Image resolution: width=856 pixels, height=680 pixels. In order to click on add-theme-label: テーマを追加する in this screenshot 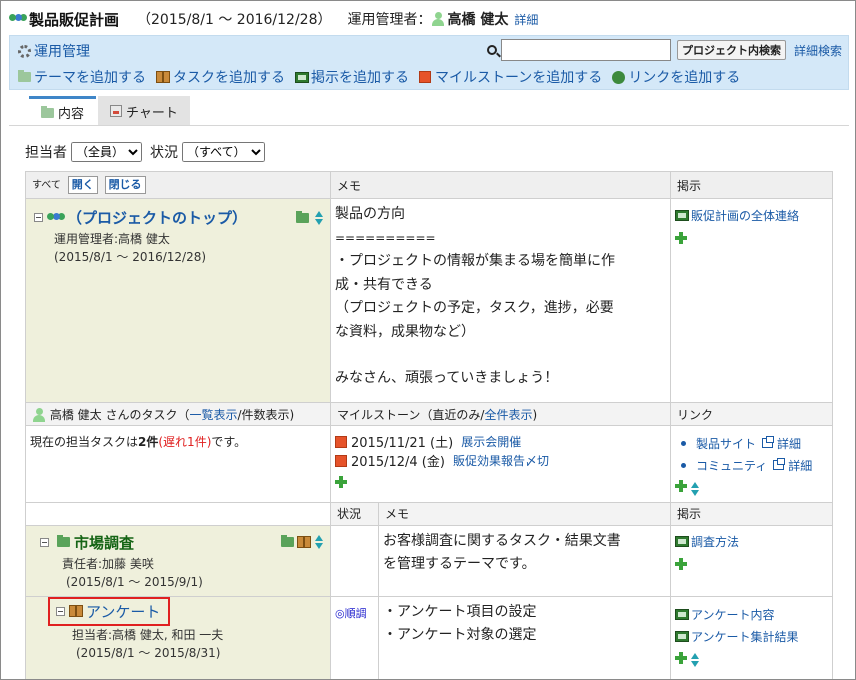, I will do `click(90, 78)`.